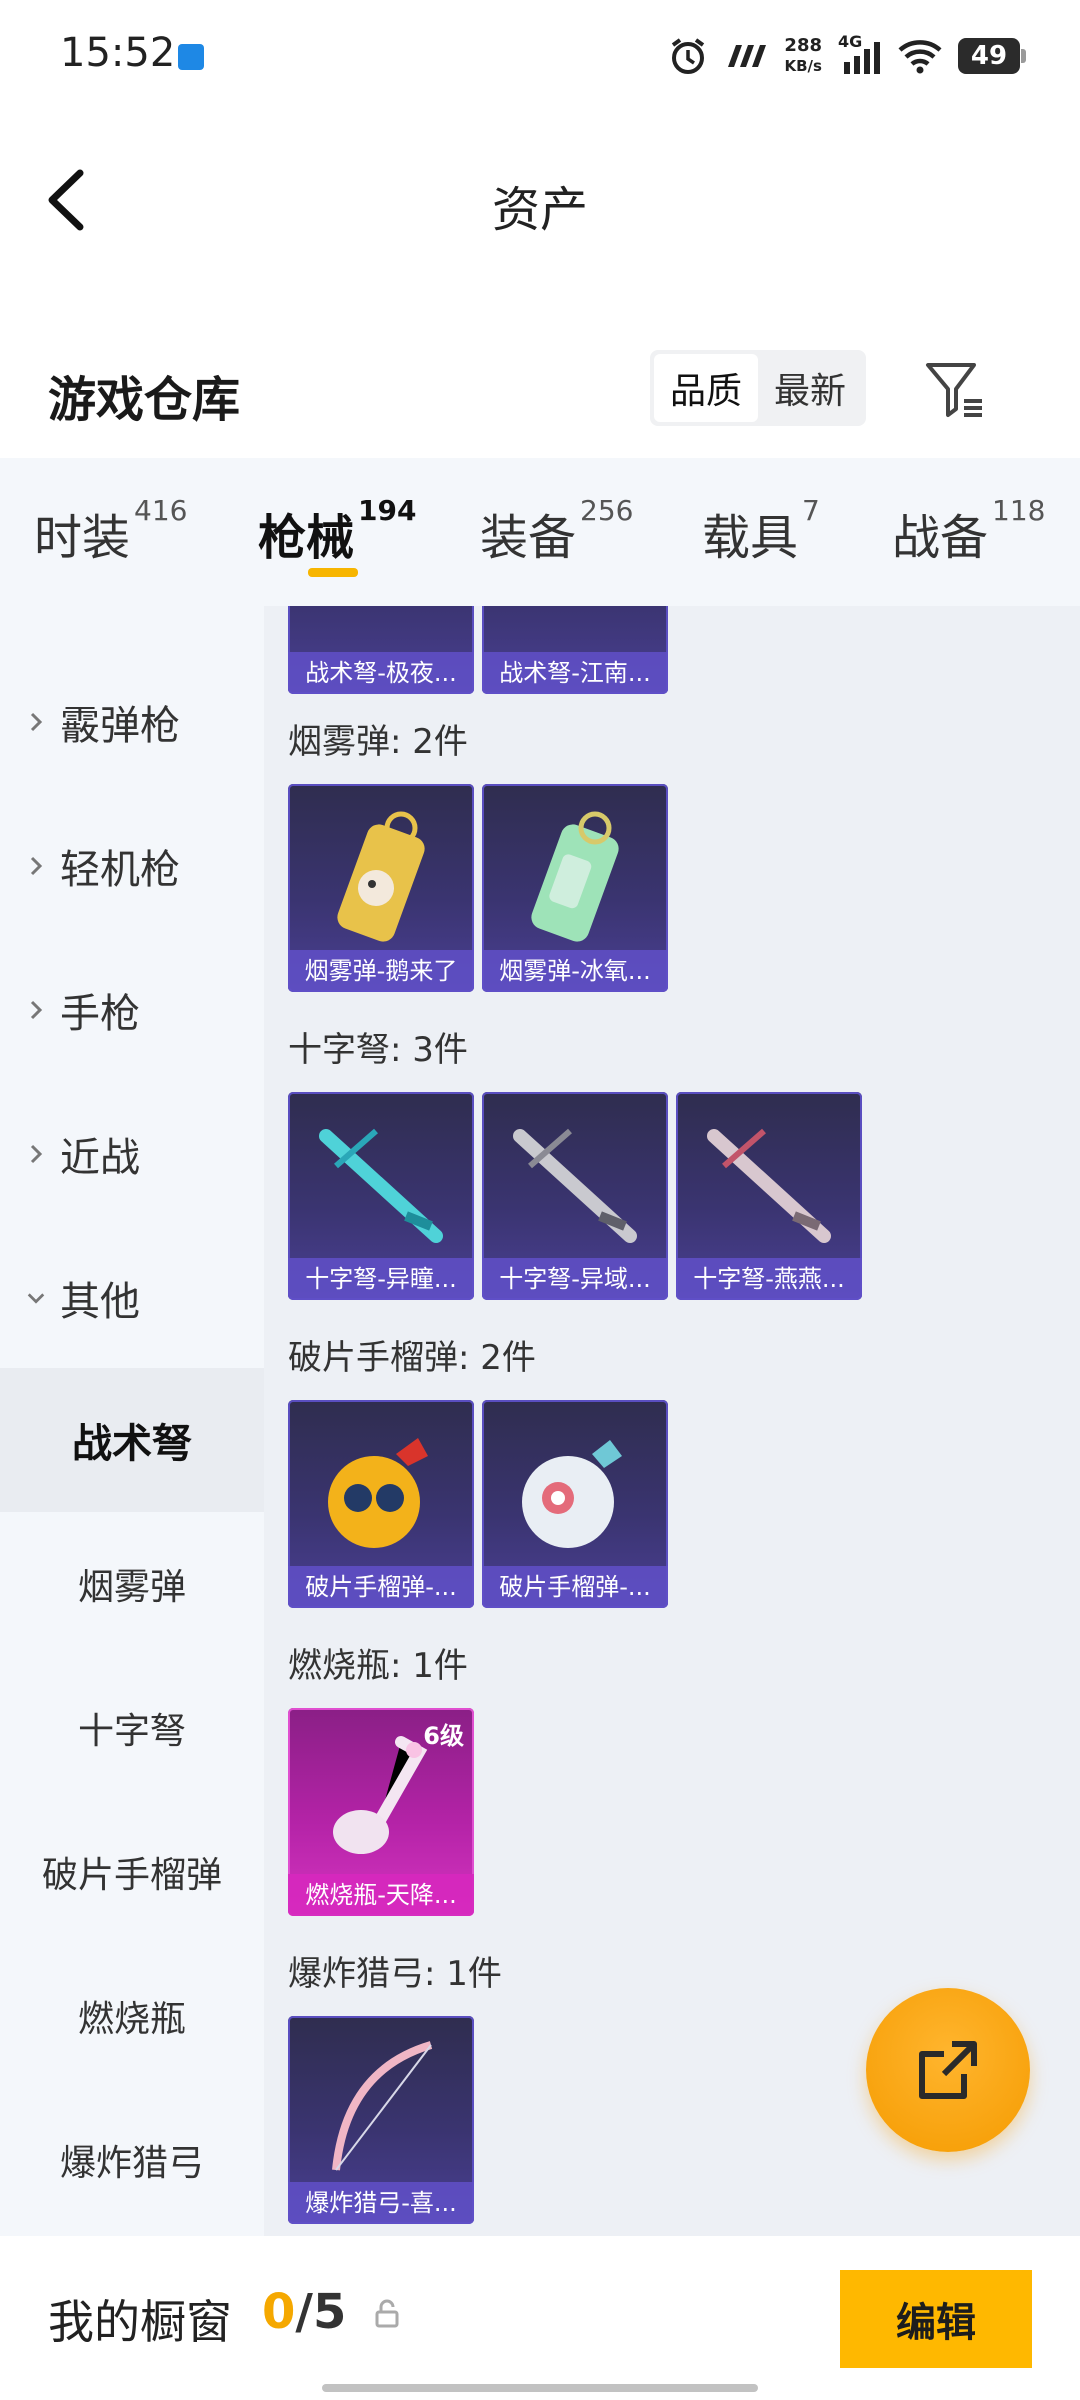 The width and height of the screenshot is (1080, 2400). I want to click on category-tabs: 时装 416 枪械 194 装备 256 载具 7 战备 118, so click(540, 532).